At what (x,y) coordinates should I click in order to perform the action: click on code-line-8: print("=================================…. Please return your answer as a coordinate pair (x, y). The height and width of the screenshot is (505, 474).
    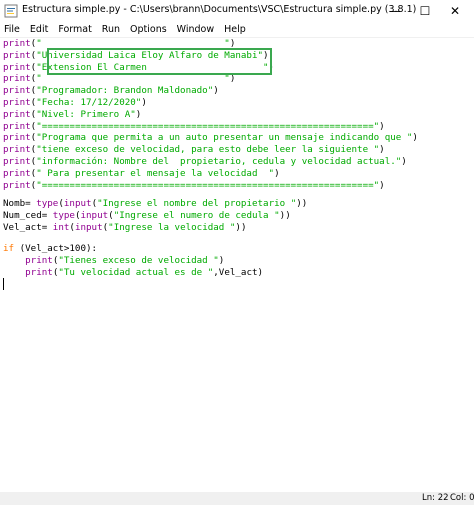
    Looking at the image, I should click on (194, 126).